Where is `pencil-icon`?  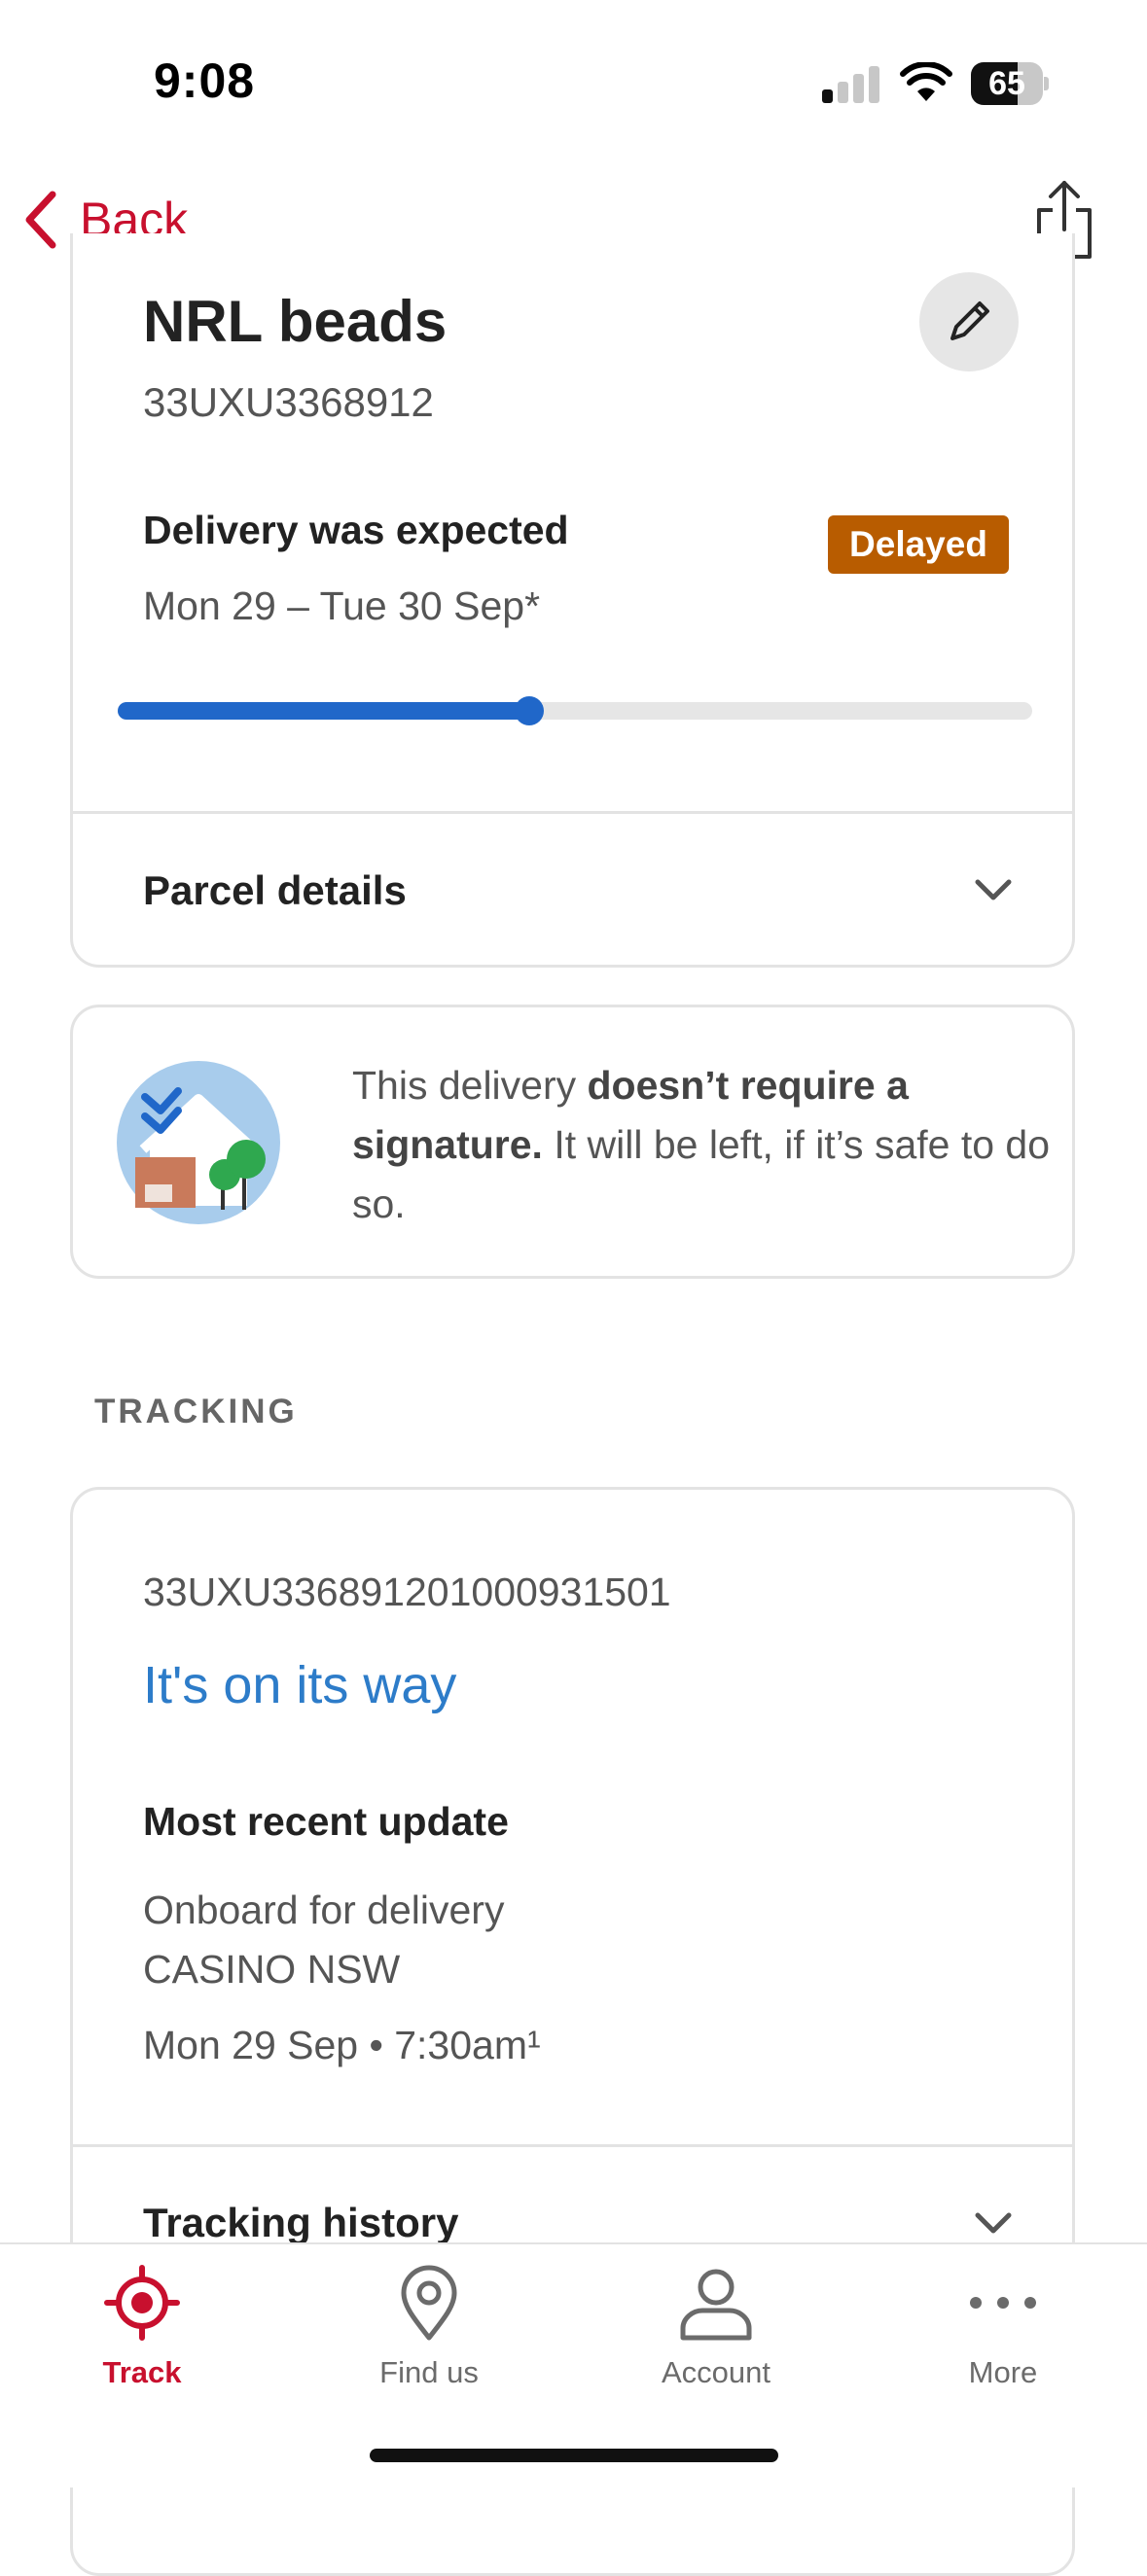
pencil-icon is located at coordinates (969, 321).